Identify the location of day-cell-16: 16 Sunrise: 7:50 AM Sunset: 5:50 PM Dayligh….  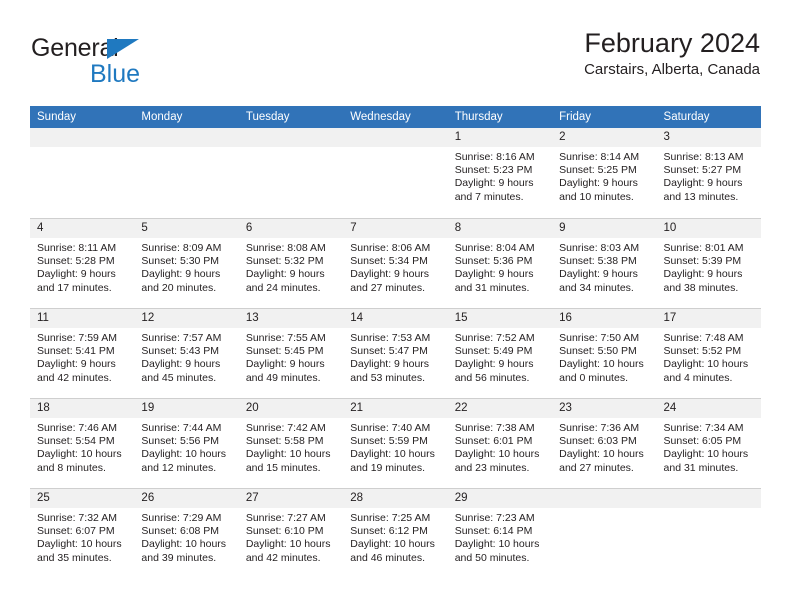
(604, 353).